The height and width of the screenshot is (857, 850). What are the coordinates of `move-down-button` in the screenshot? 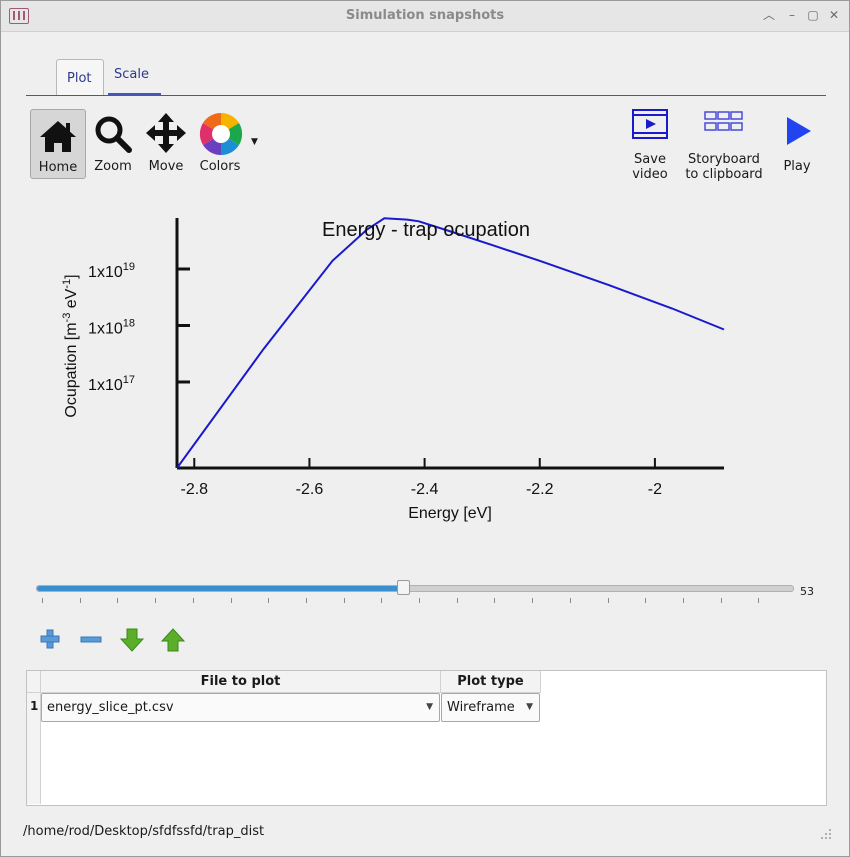 It's located at (132, 640).